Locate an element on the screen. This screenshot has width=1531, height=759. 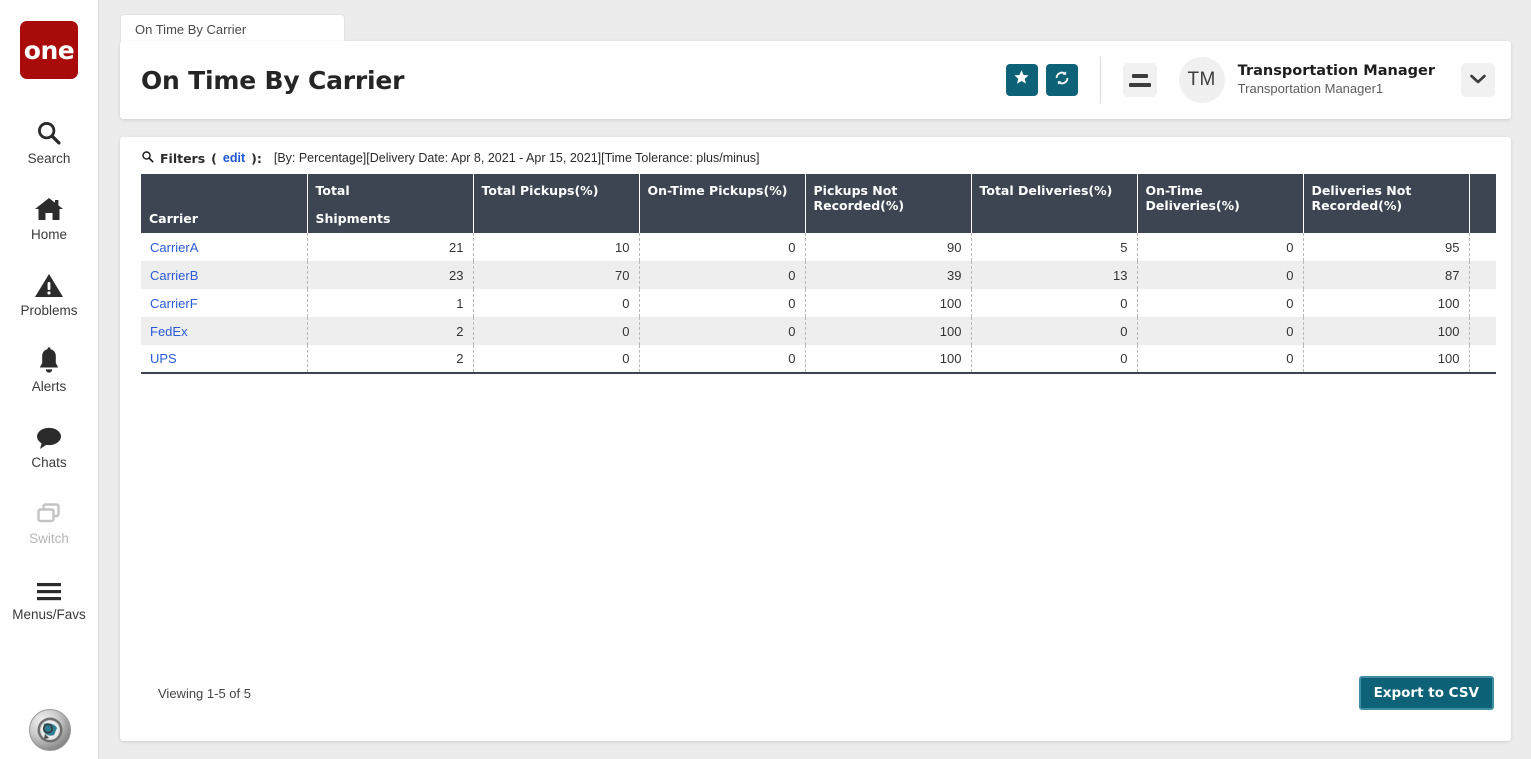
star-icon is located at coordinates (1021, 80).